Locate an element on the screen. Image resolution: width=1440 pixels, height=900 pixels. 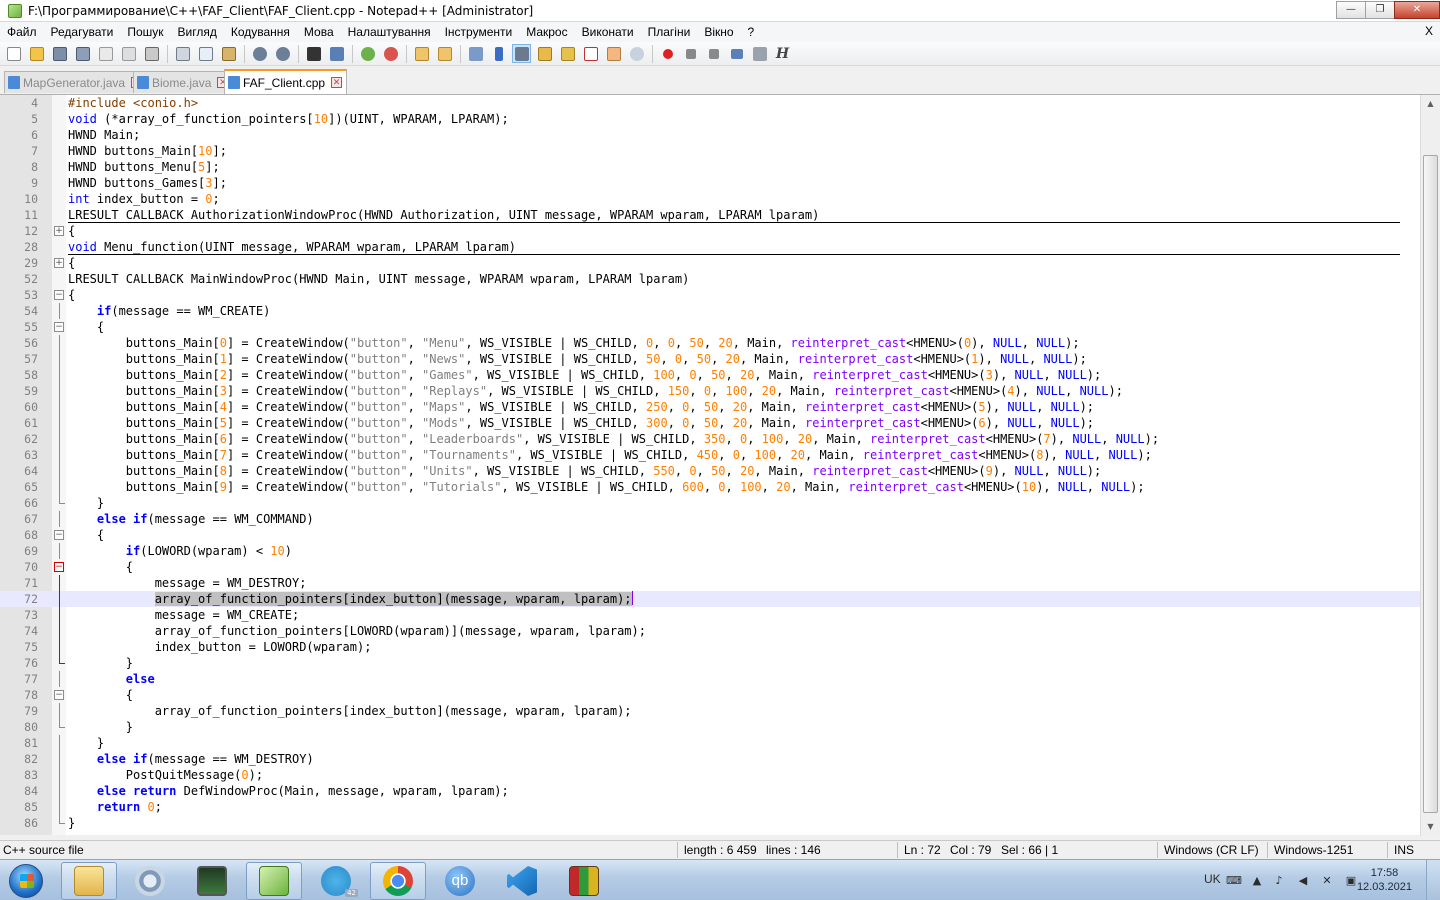
doc-map-button is located at coordinates (567, 53).